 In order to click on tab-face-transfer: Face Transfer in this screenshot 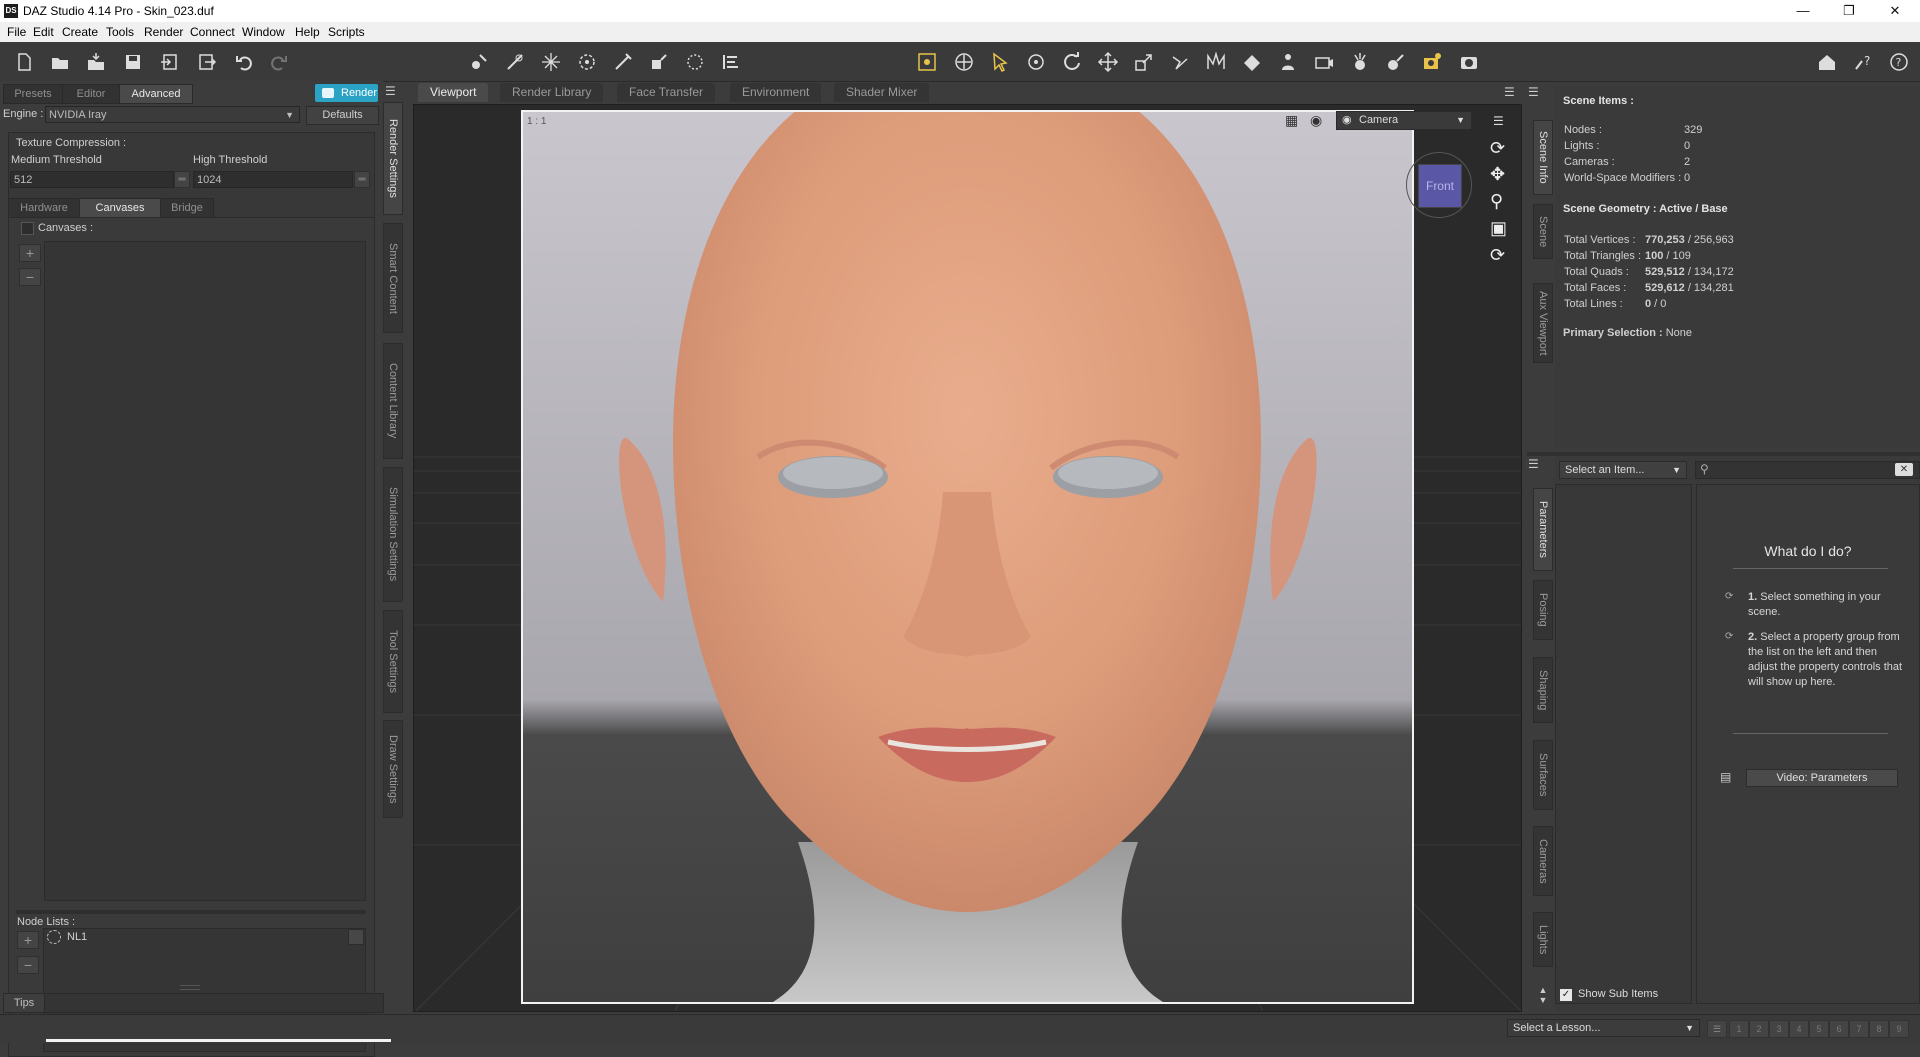, I will do `click(666, 92)`.